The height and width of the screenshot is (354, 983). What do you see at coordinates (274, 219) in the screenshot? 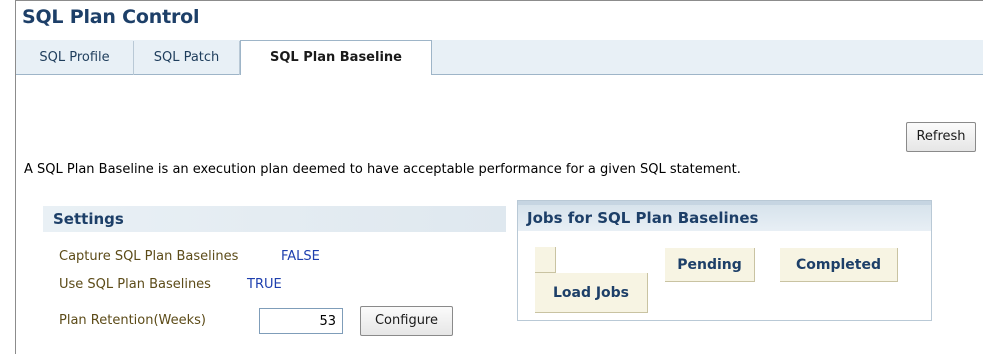
I see `settings-section-header: Settings` at bounding box center [274, 219].